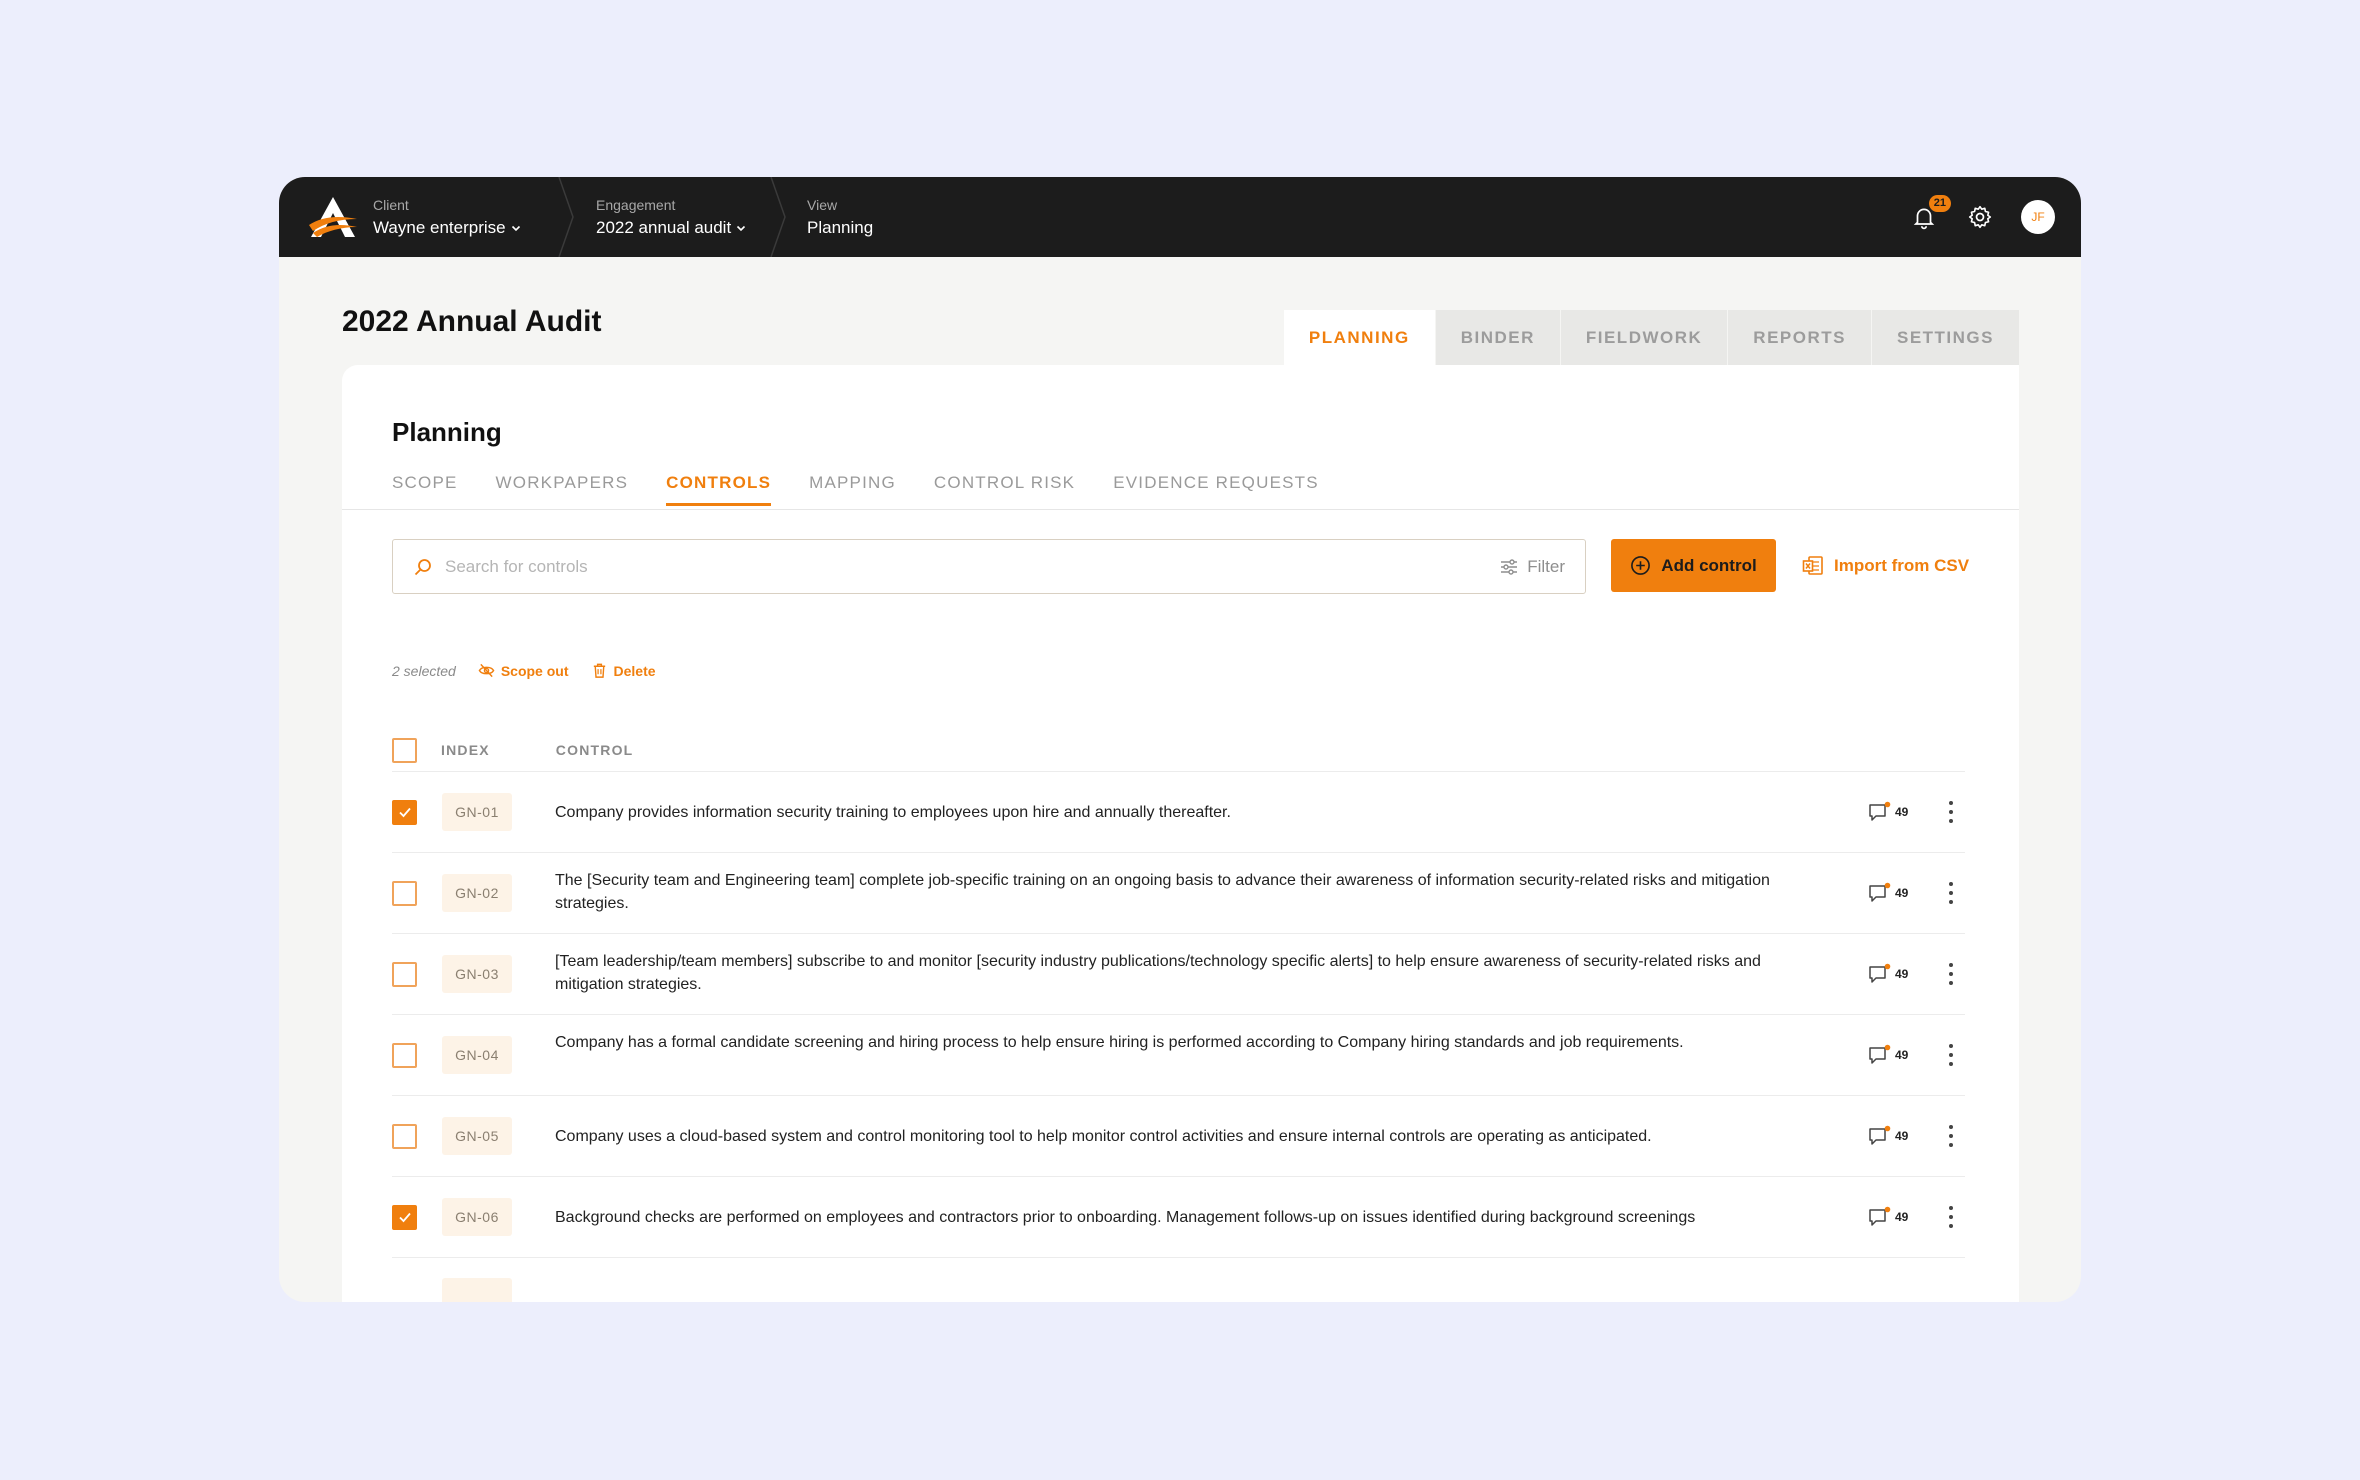 This screenshot has width=2360, height=1480. Describe the element at coordinates (1643, 337) in the screenshot. I see `tab-fieldwork: FIELDWORK` at that location.